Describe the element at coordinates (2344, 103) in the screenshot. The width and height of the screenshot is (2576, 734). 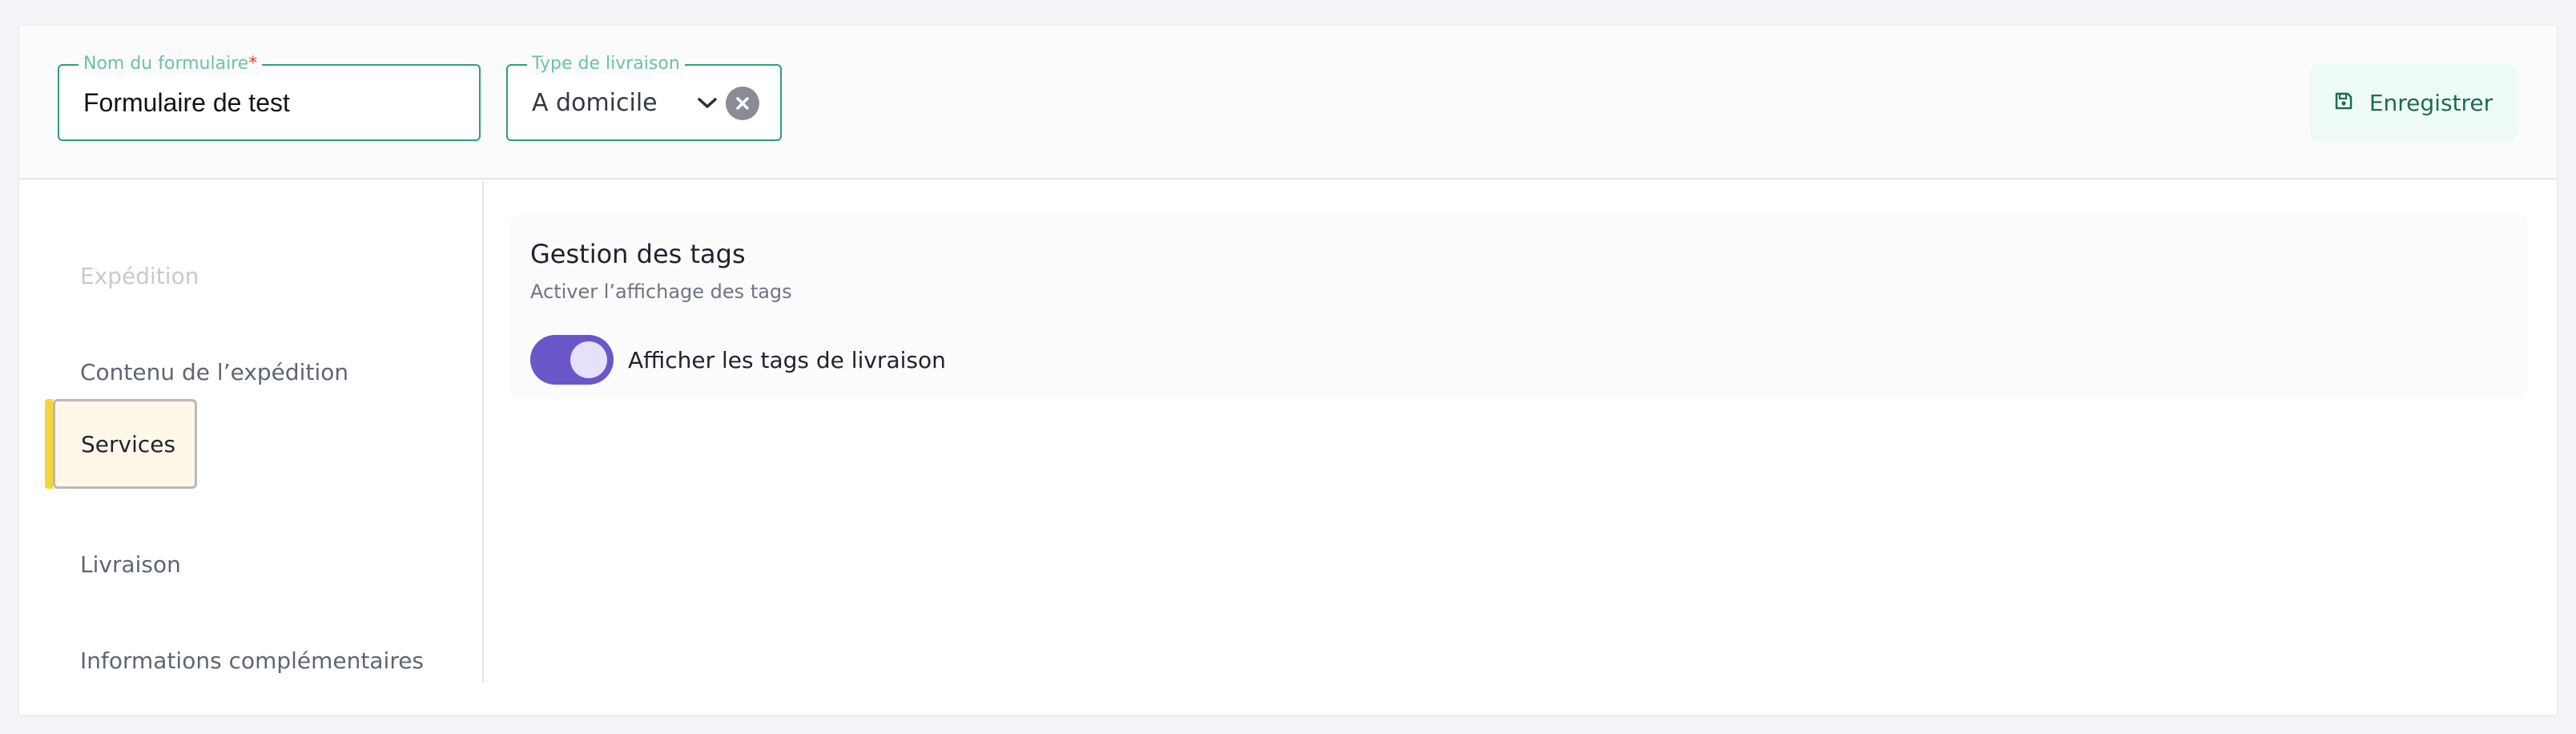
I see `floppy-disk-icon` at that location.